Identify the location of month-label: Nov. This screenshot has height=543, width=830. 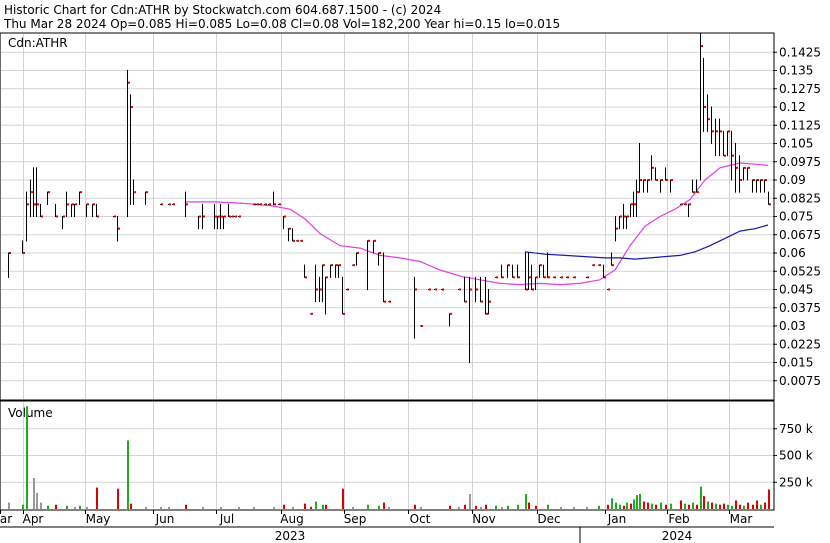
(483, 519).